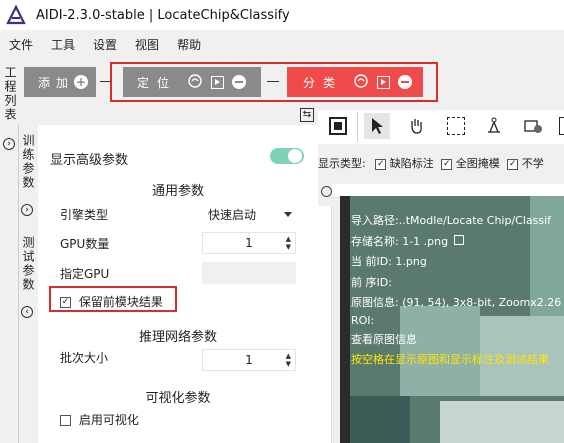 This screenshot has width=564, height=443. I want to click on menu-help: 帮助, so click(189, 44).